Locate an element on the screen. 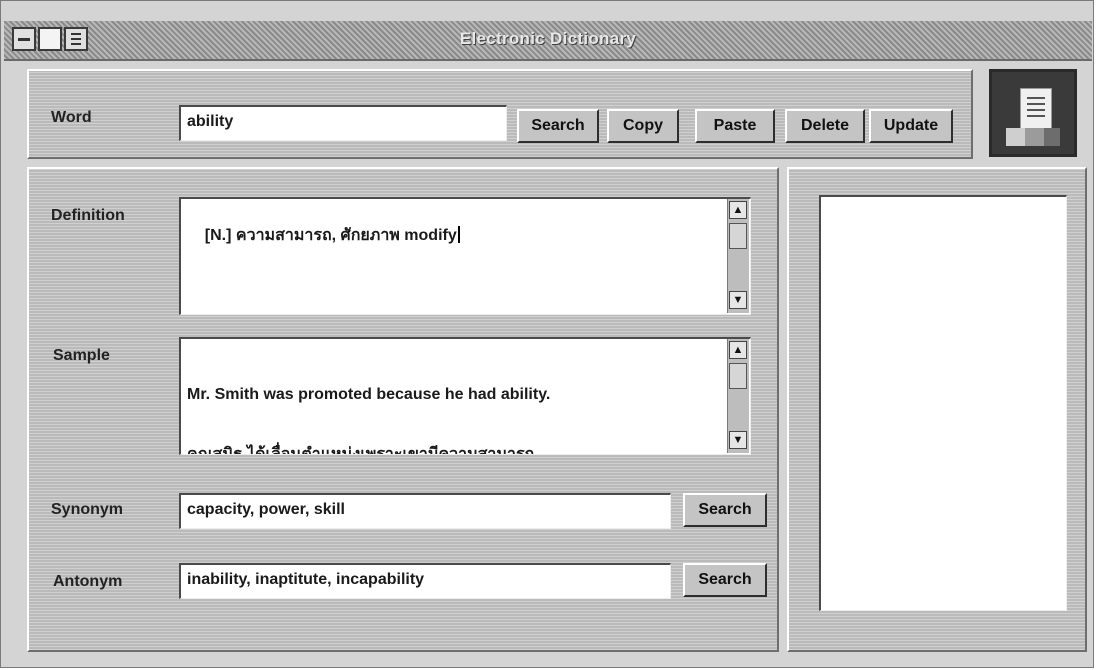 This screenshot has width=1097, height=670. word-input: ability is located at coordinates (343, 123).